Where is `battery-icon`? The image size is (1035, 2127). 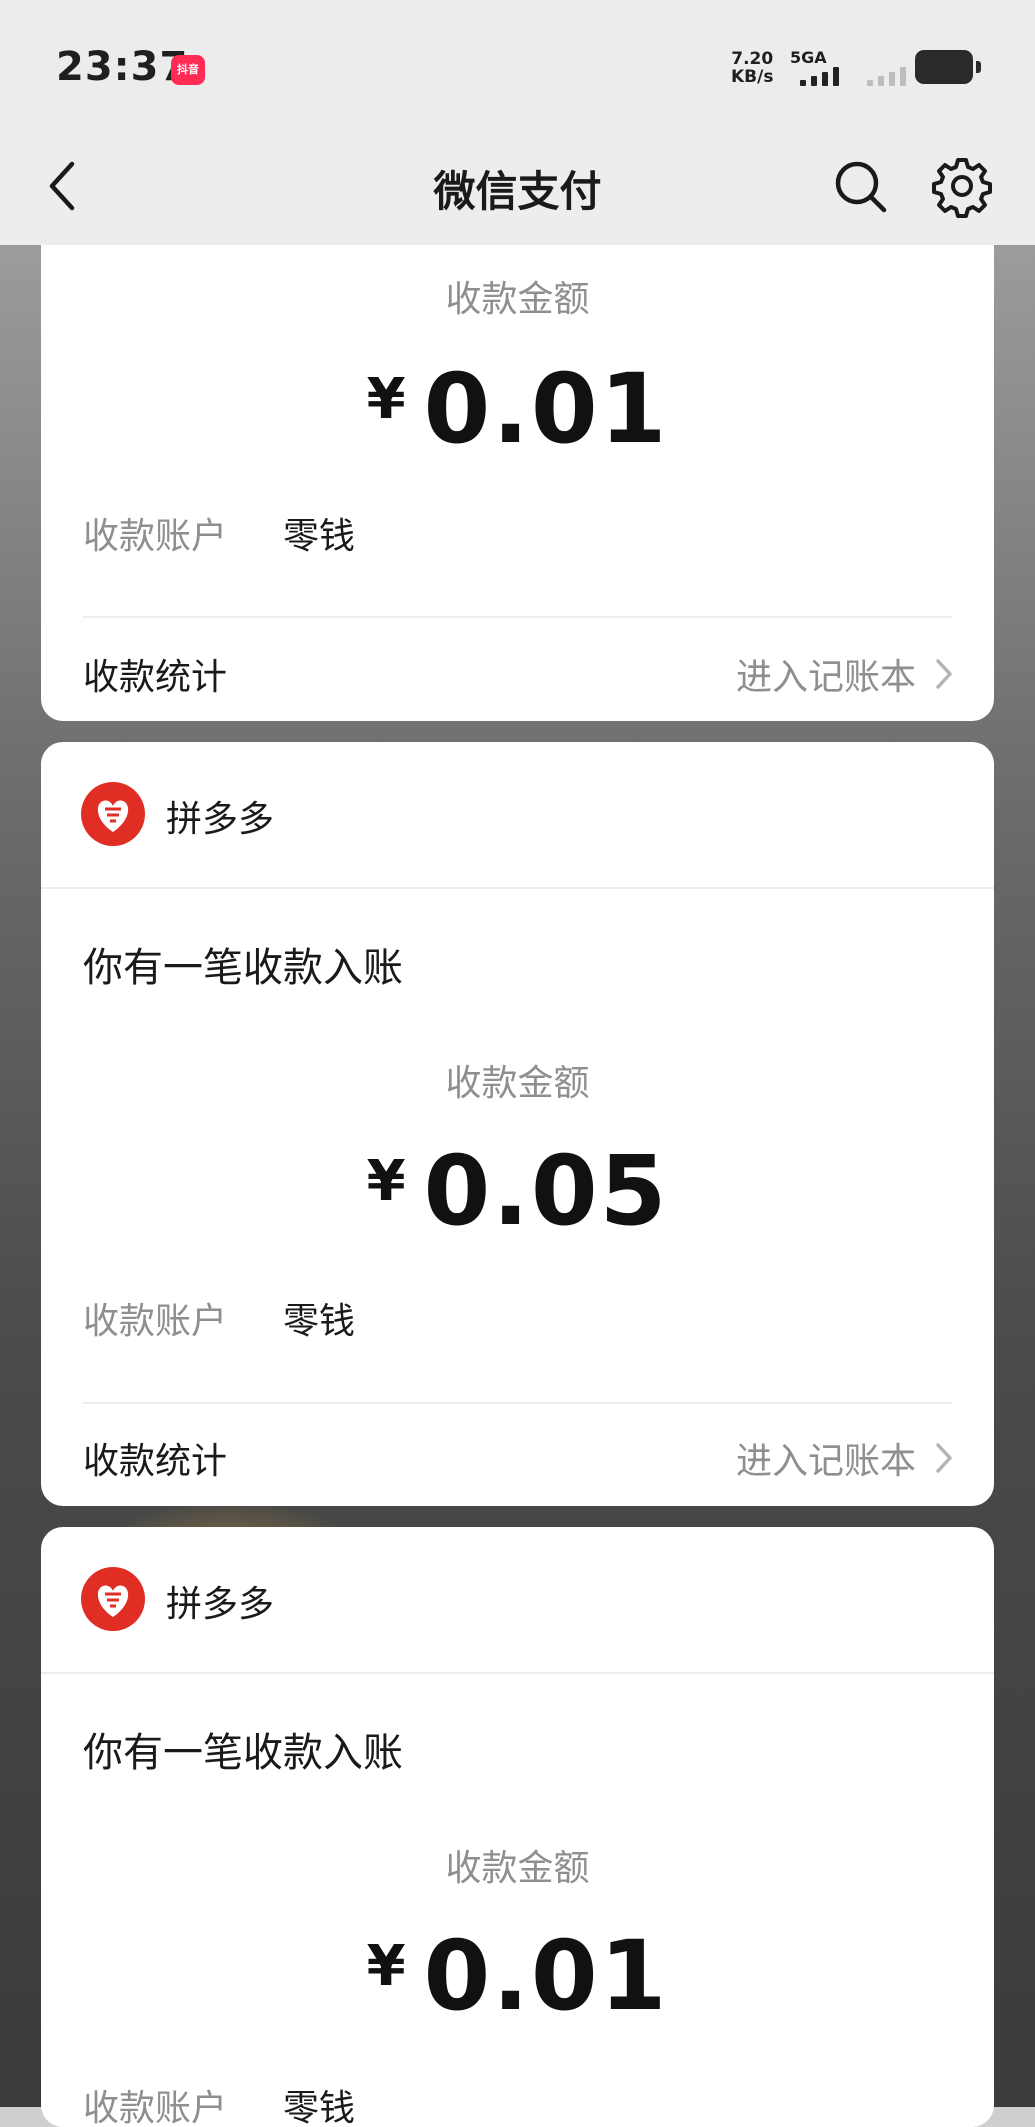 battery-icon is located at coordinates (948, 67).